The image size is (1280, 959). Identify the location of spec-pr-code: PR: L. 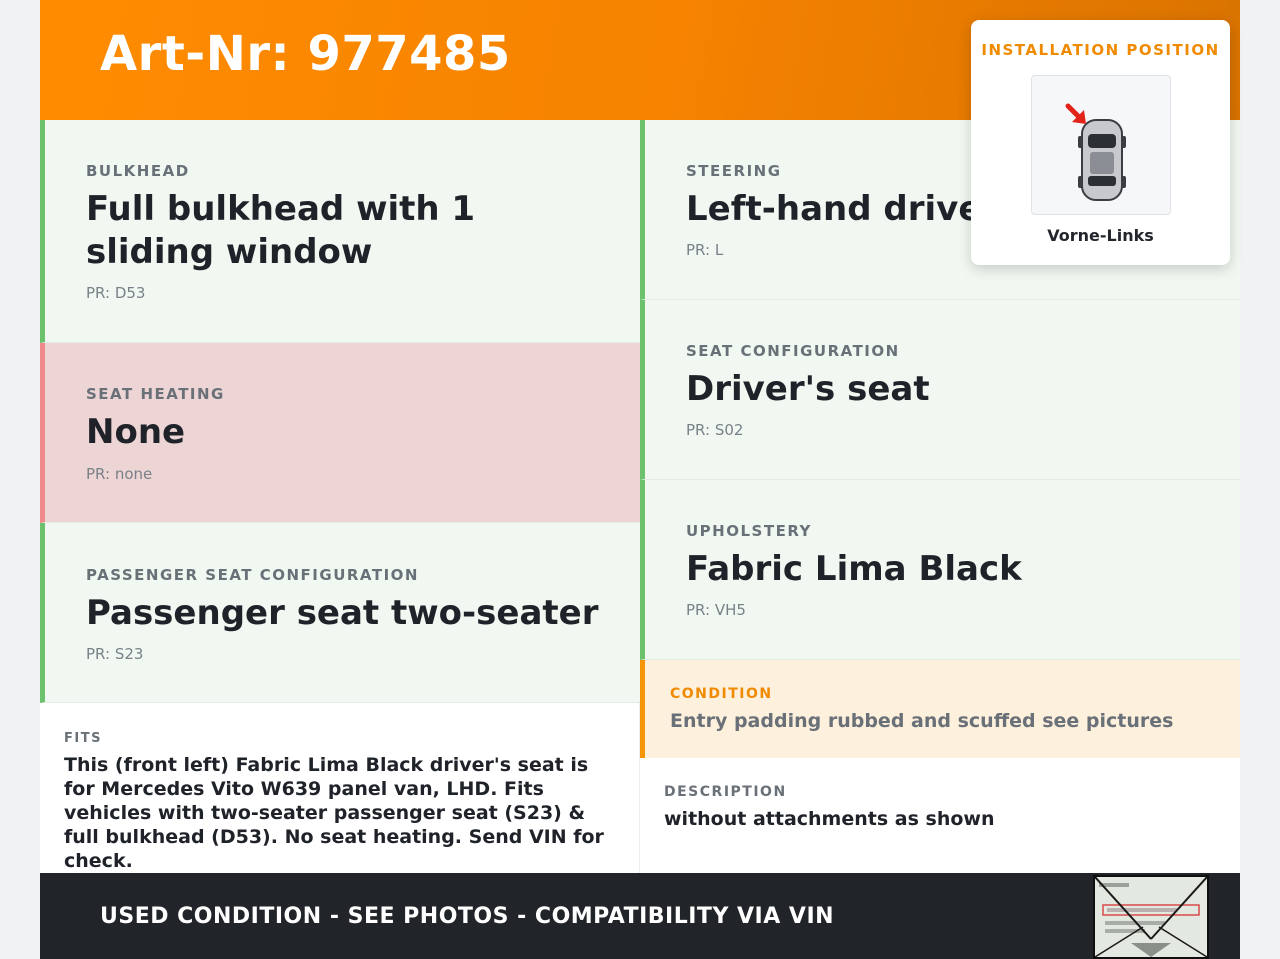
(705, 250).